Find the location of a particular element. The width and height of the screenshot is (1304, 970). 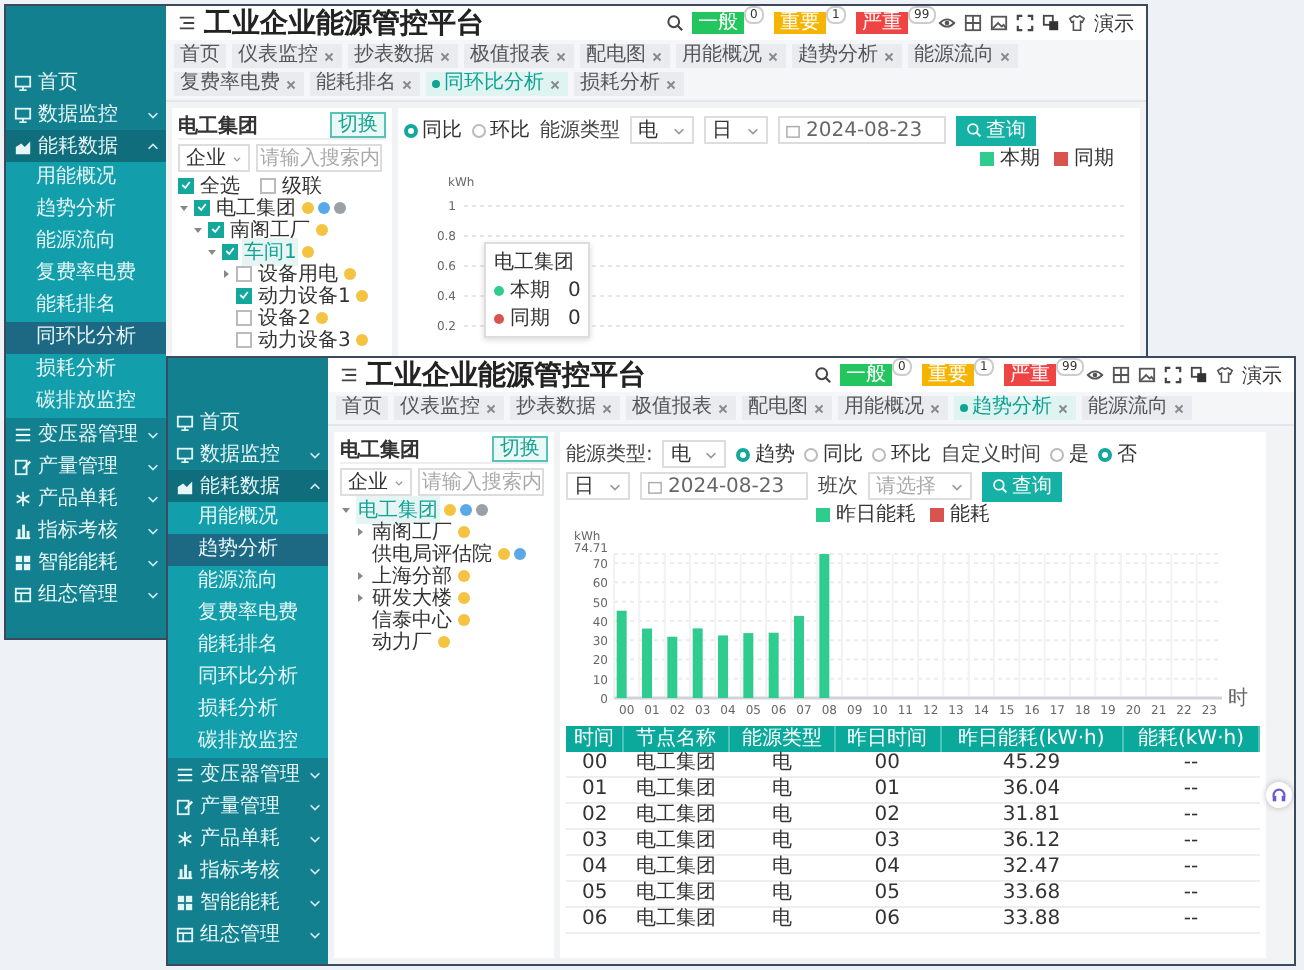

sidebar-subitem: 趋势分析 is located at coordinates (248, 550).